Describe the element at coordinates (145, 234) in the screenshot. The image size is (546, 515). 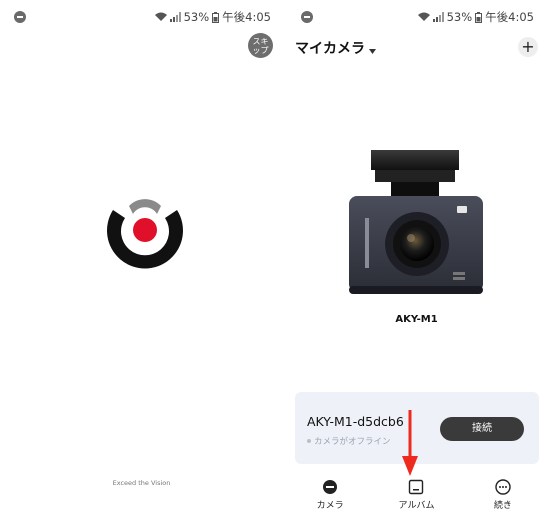
I see `brand-logo` at that location.